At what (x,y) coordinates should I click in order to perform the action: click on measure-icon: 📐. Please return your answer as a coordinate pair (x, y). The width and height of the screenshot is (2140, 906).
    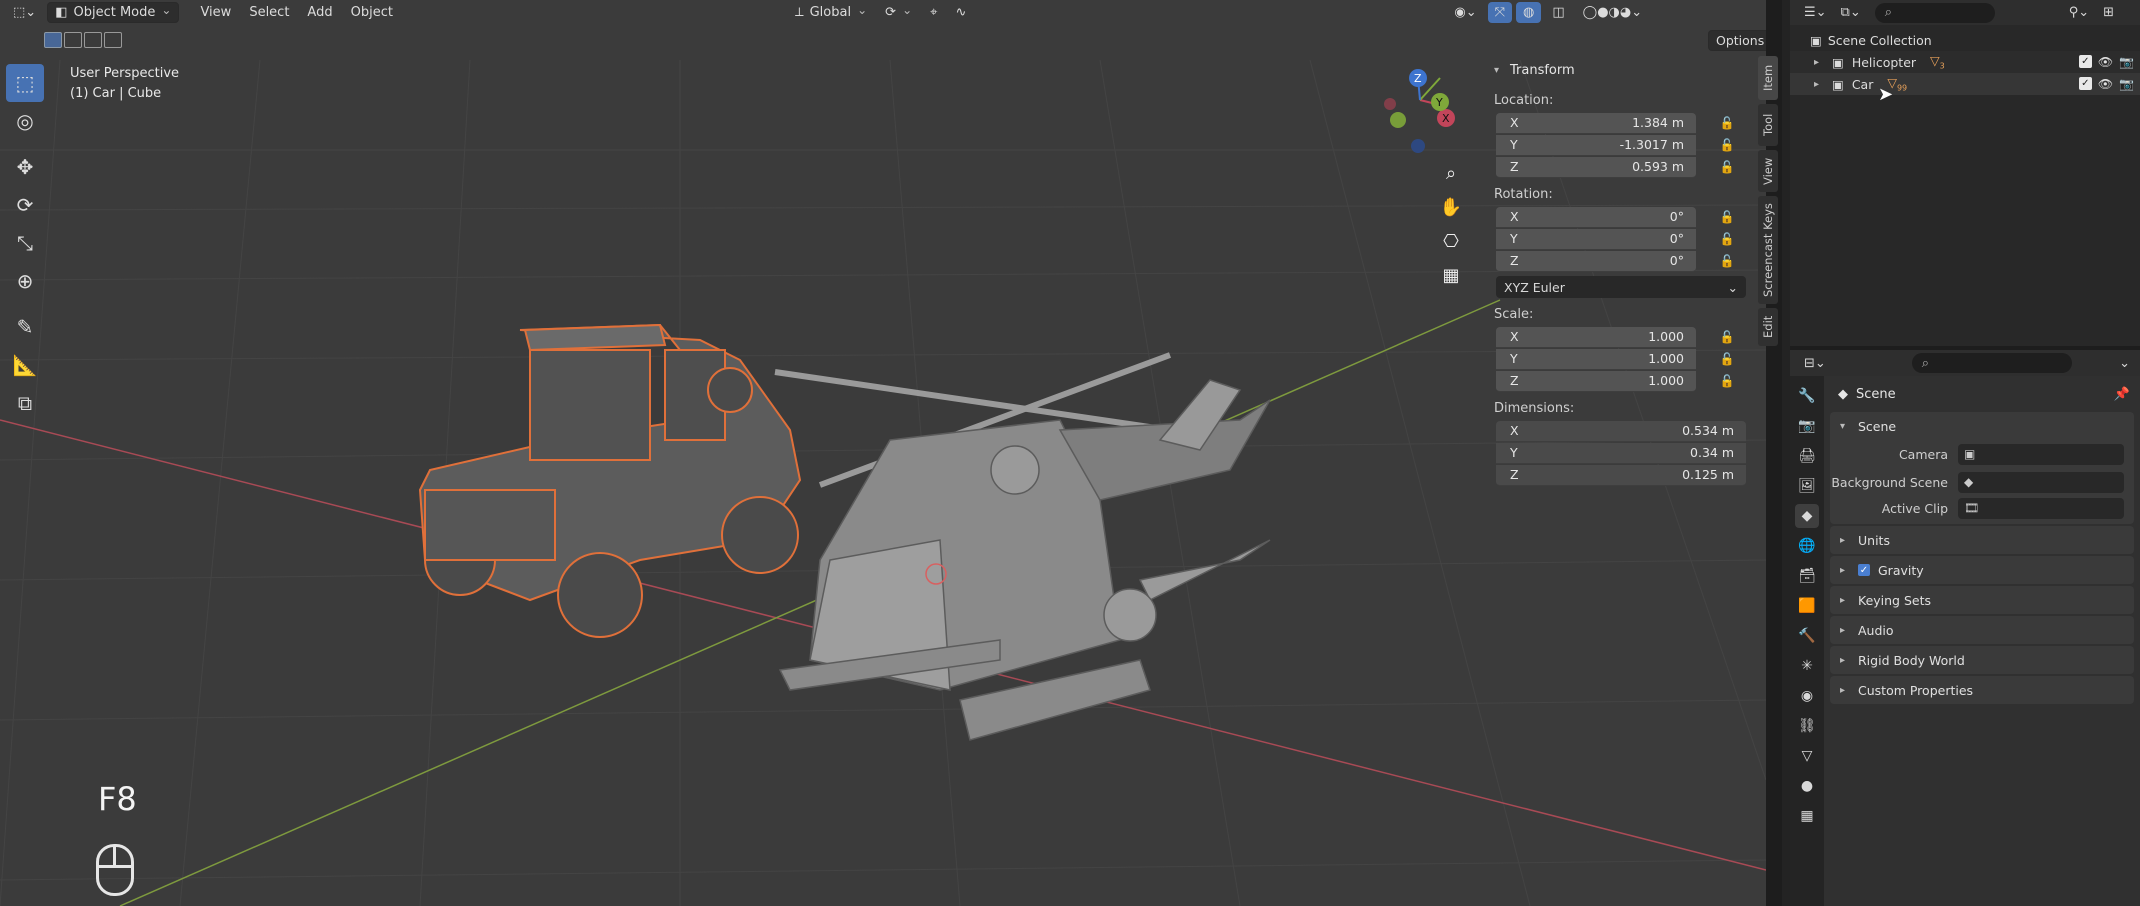
    Looking at the image, I should click on (25, 365).